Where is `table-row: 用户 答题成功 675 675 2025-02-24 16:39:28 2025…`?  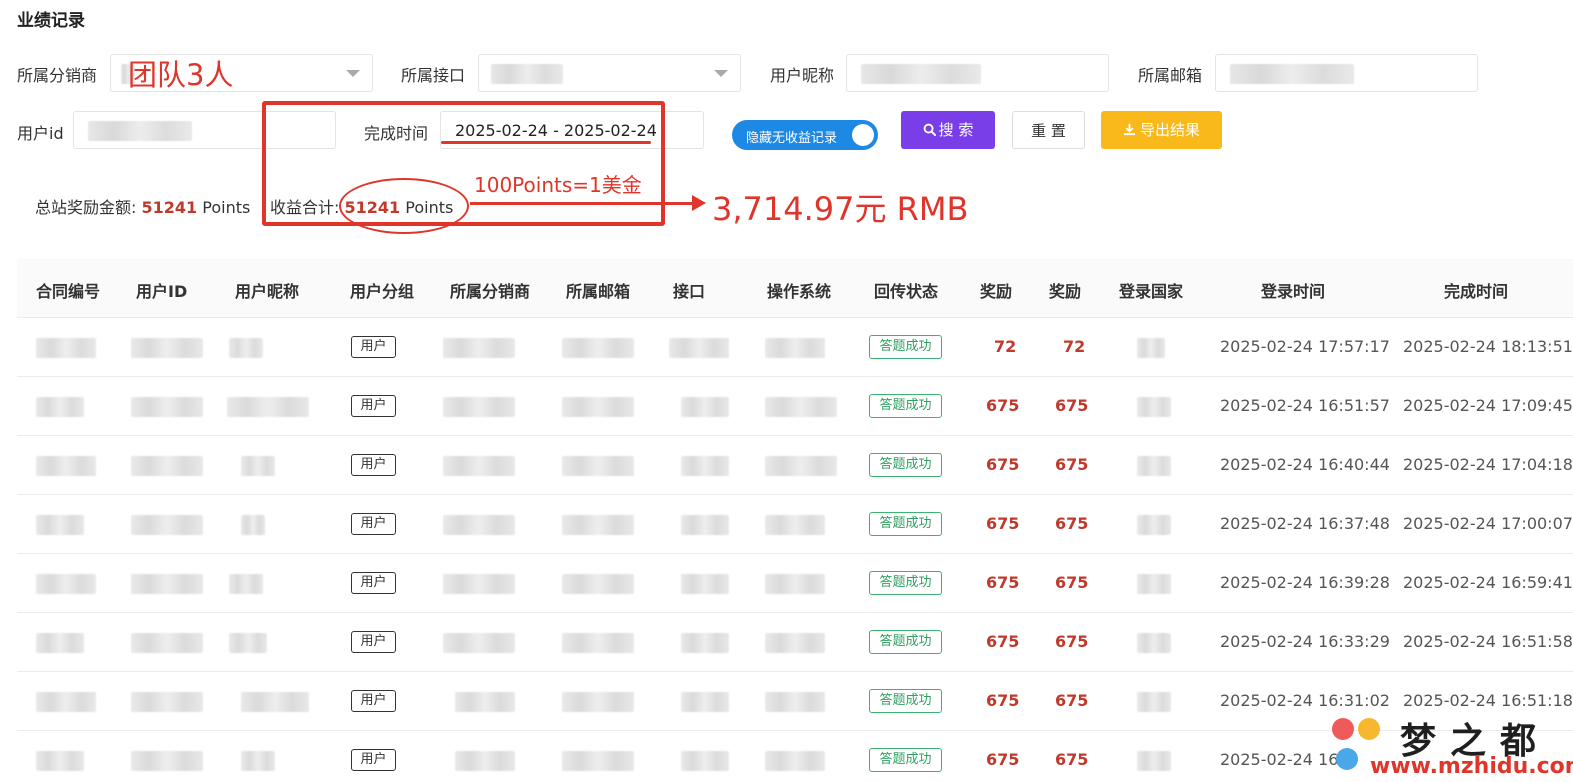 table-row: 用户 答题成功 675 675 2025-02-24 16:39:28 2025… is located at coordinates (795, 583).